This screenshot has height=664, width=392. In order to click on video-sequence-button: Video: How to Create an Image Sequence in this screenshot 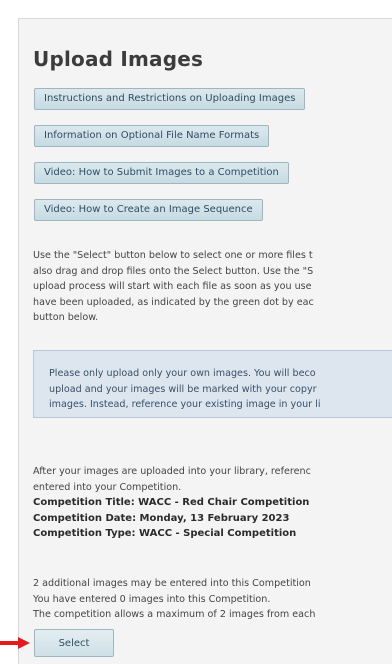, I will do `click(148, 210)`.